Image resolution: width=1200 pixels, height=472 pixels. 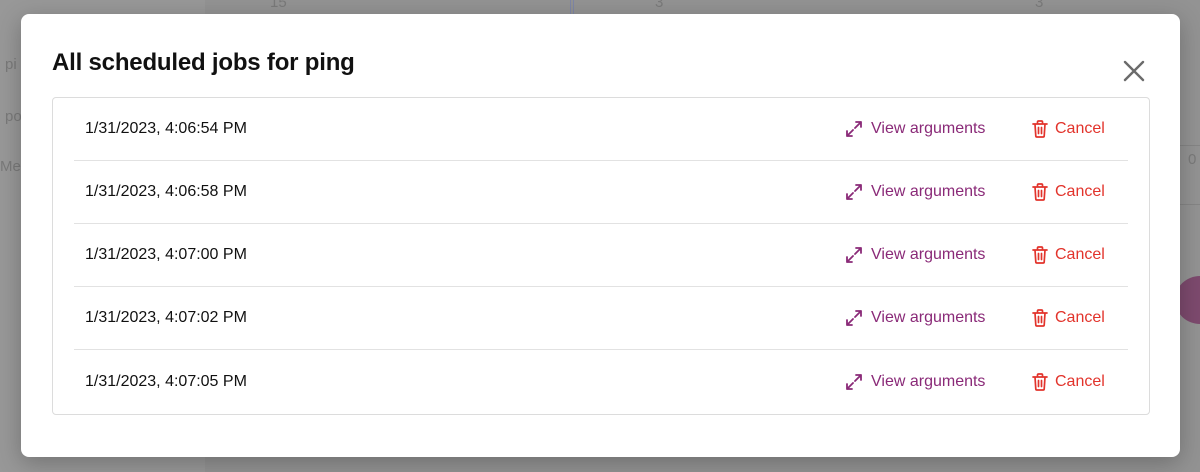 I want to click on background-item: po, so click(x=13, y=116).